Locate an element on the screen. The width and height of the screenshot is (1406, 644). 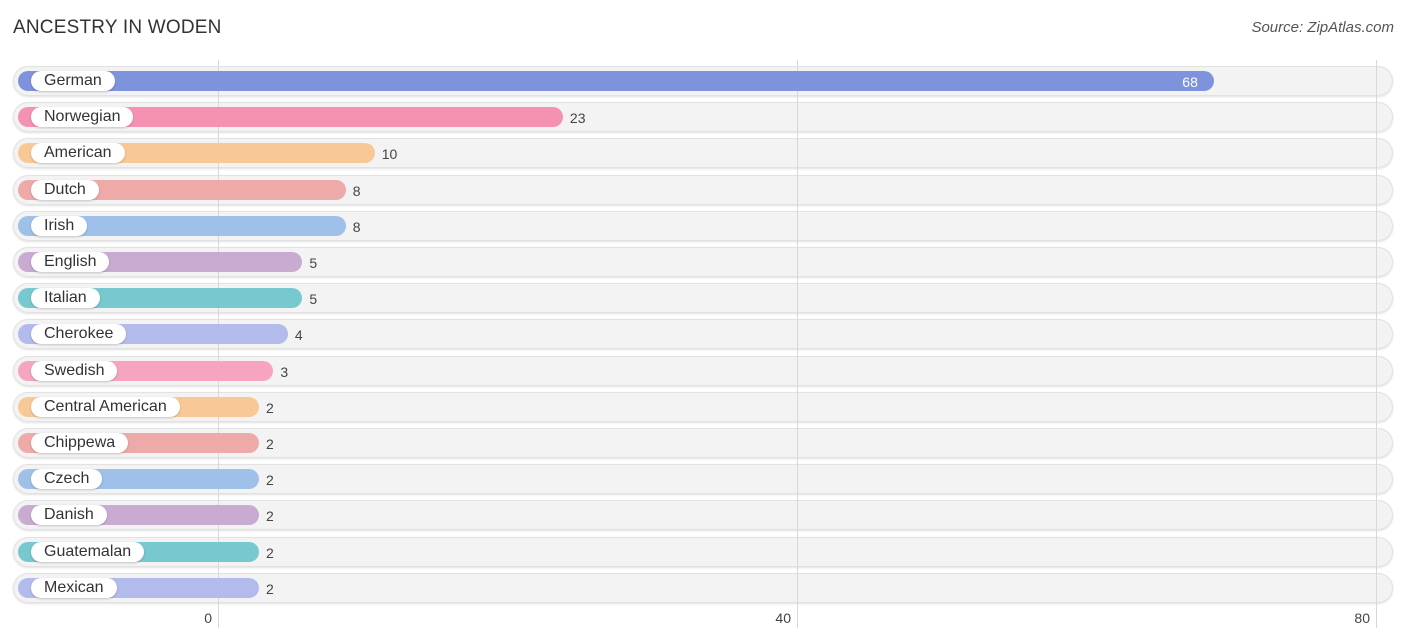
value-label: 3 is located at coordinates (284, 371).